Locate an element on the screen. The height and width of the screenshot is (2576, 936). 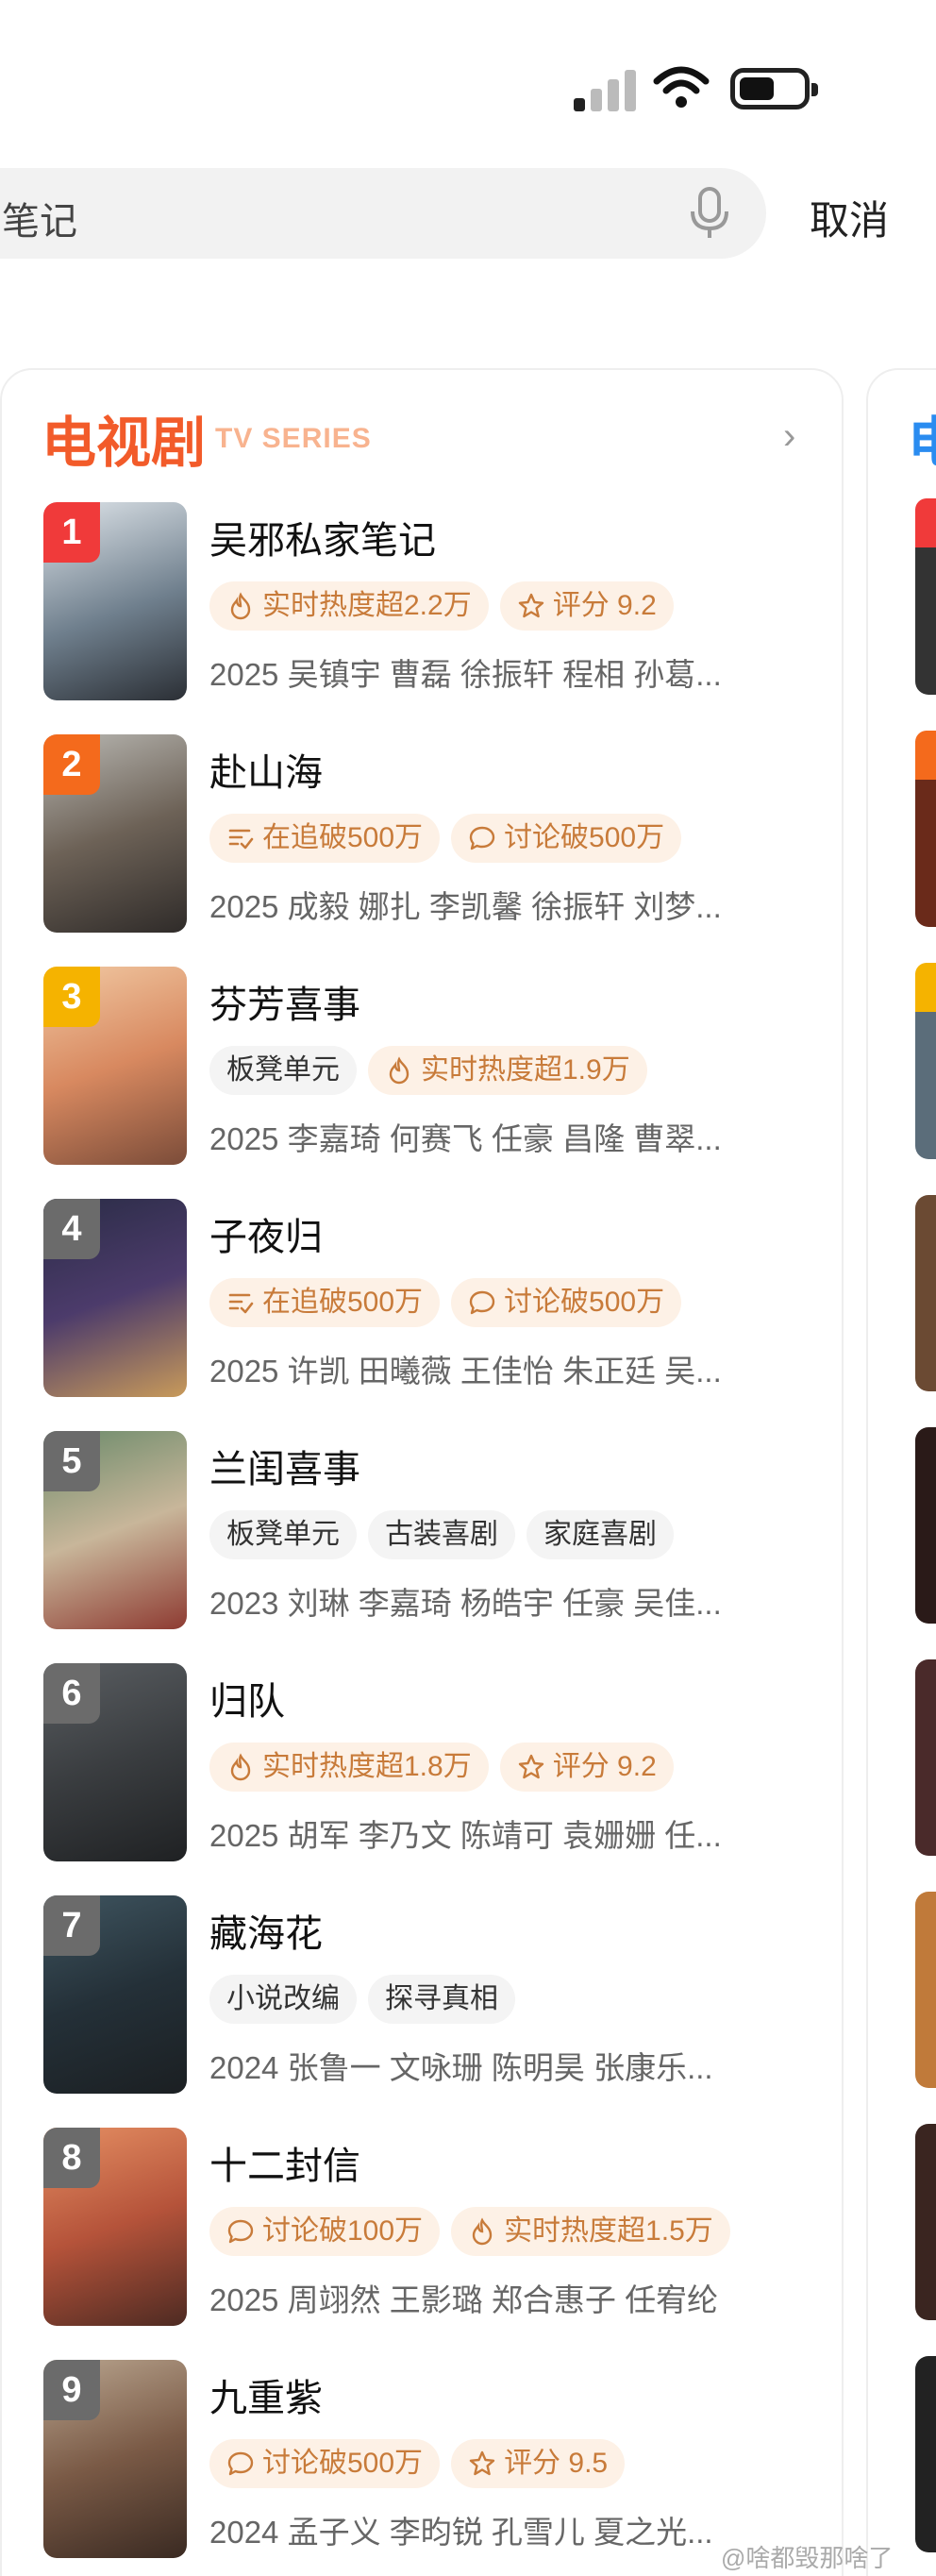
chevron-right-icon: › is located at coordinates (789, 436).